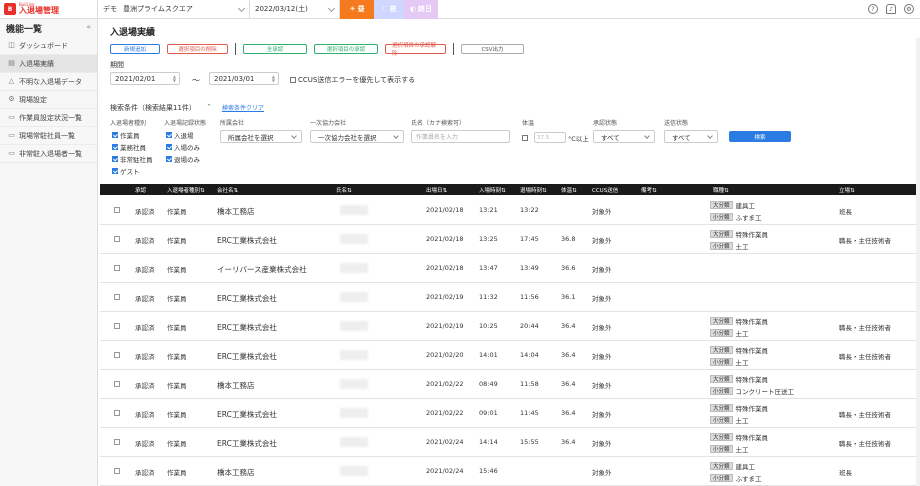 This screenshot has height=486, width=920. What do you see at coordinates (918, 262) in the screenshot?
I see `scrollbar` at bounding box center [918, 262].